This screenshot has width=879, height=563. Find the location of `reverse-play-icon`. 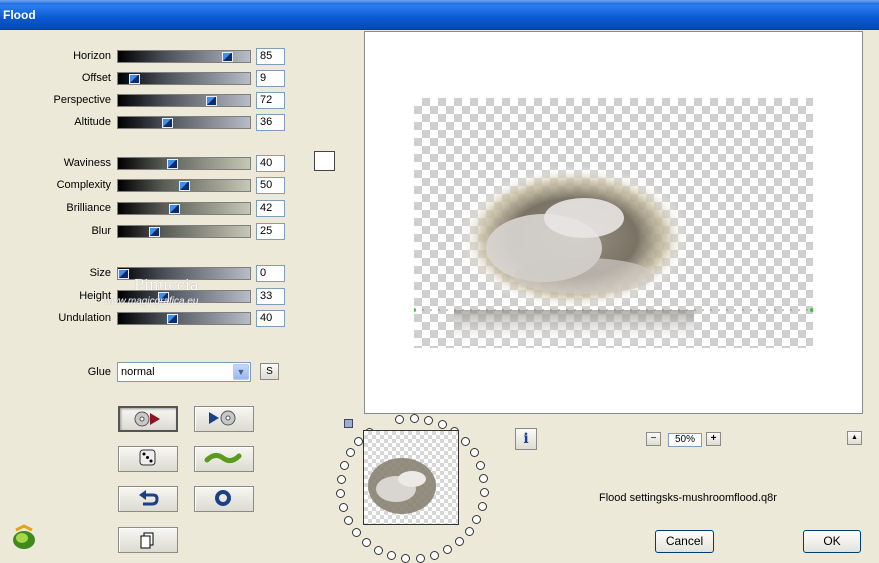

reverse-play-icon is located at coordinates (147, 419).